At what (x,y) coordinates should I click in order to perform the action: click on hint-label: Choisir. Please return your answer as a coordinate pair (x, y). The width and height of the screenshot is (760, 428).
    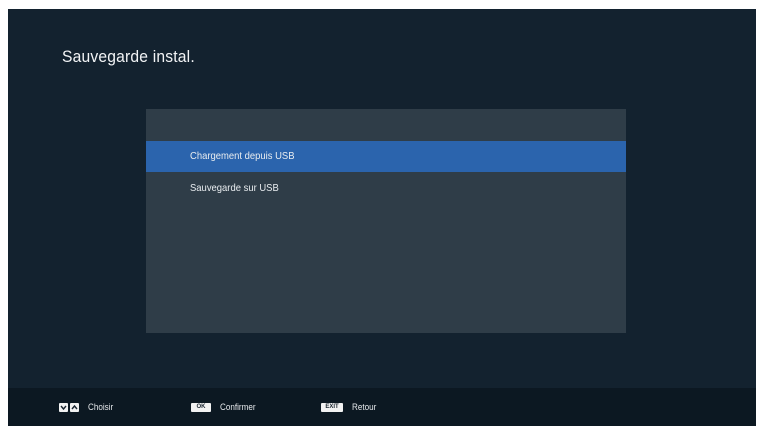
    Looking at the image, I should click on (101, 407).